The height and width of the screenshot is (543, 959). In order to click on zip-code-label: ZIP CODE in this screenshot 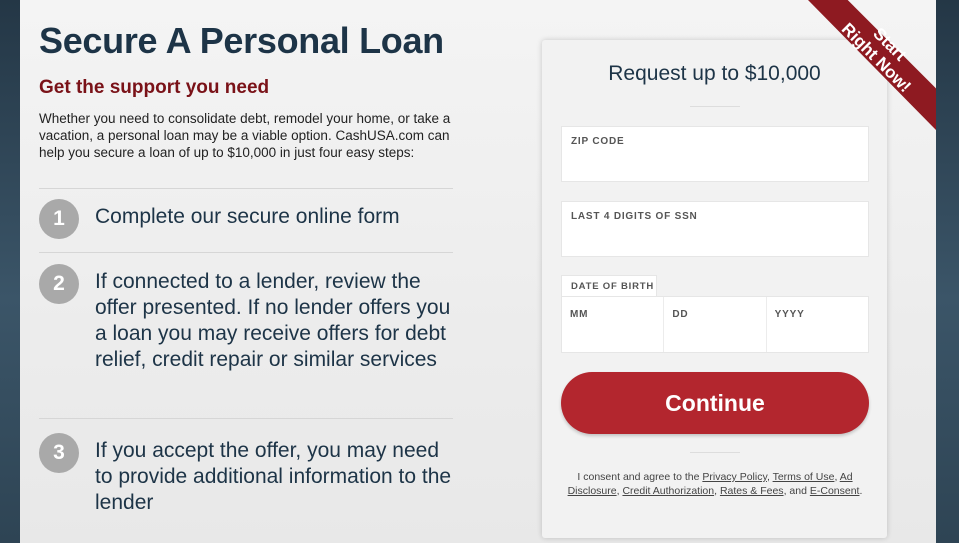, I will do `click(598, 141)`.